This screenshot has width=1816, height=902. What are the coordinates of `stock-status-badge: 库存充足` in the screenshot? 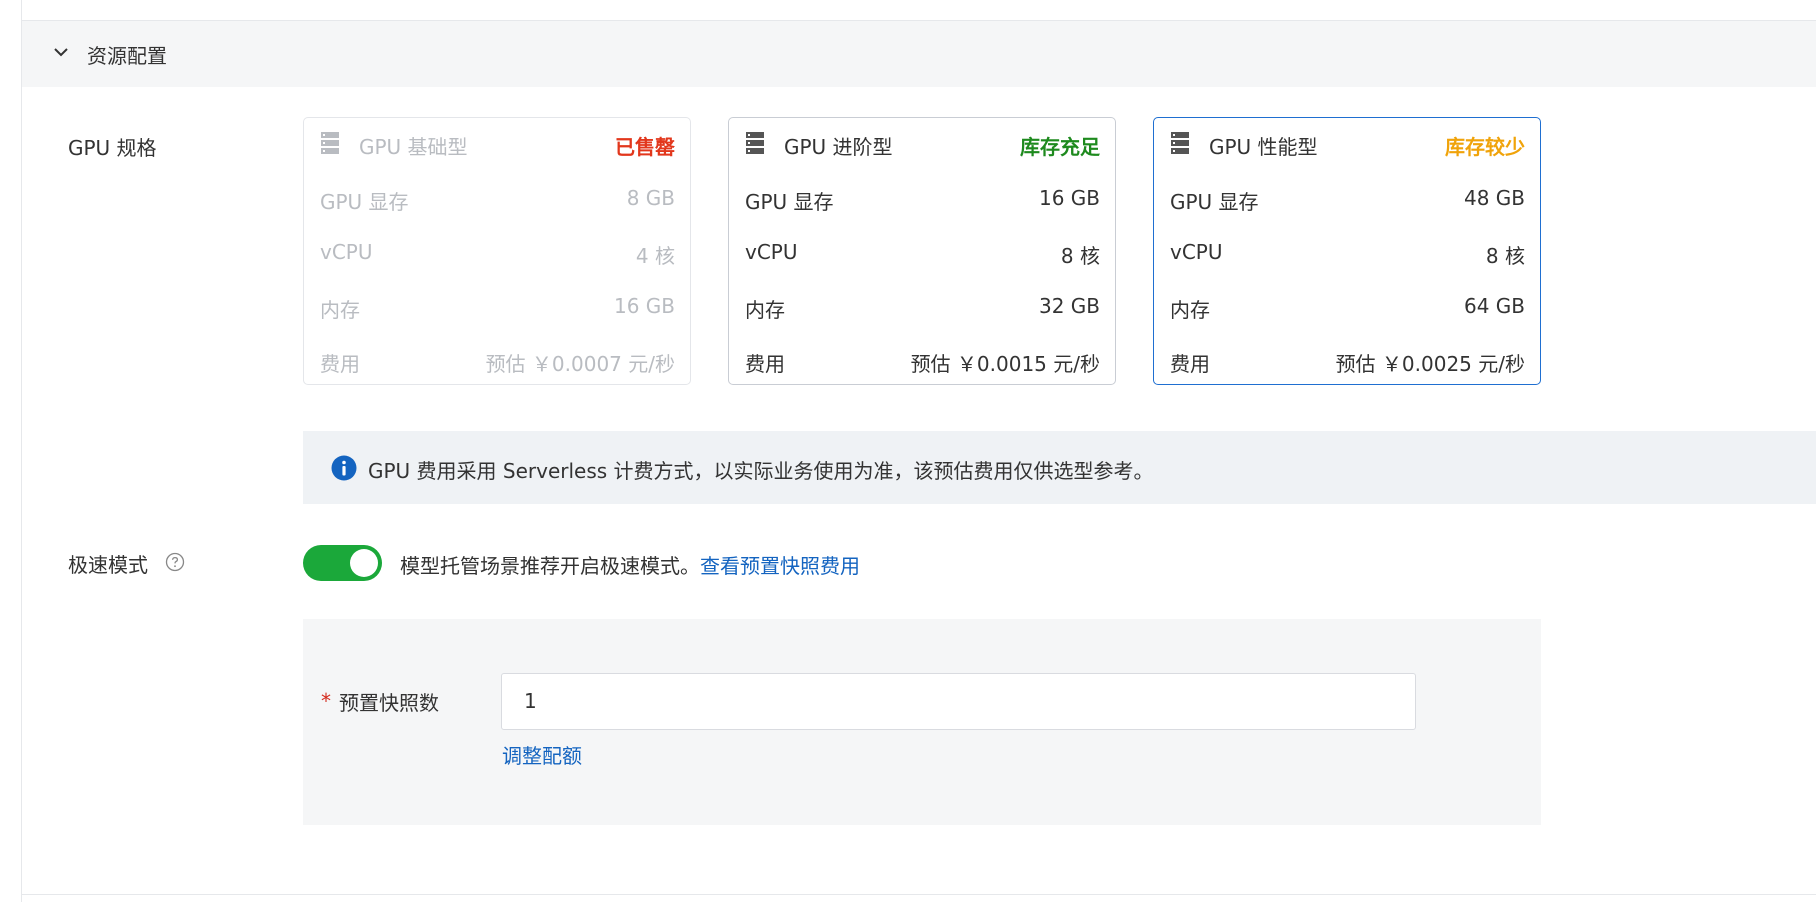 It's located at (1060, 147).